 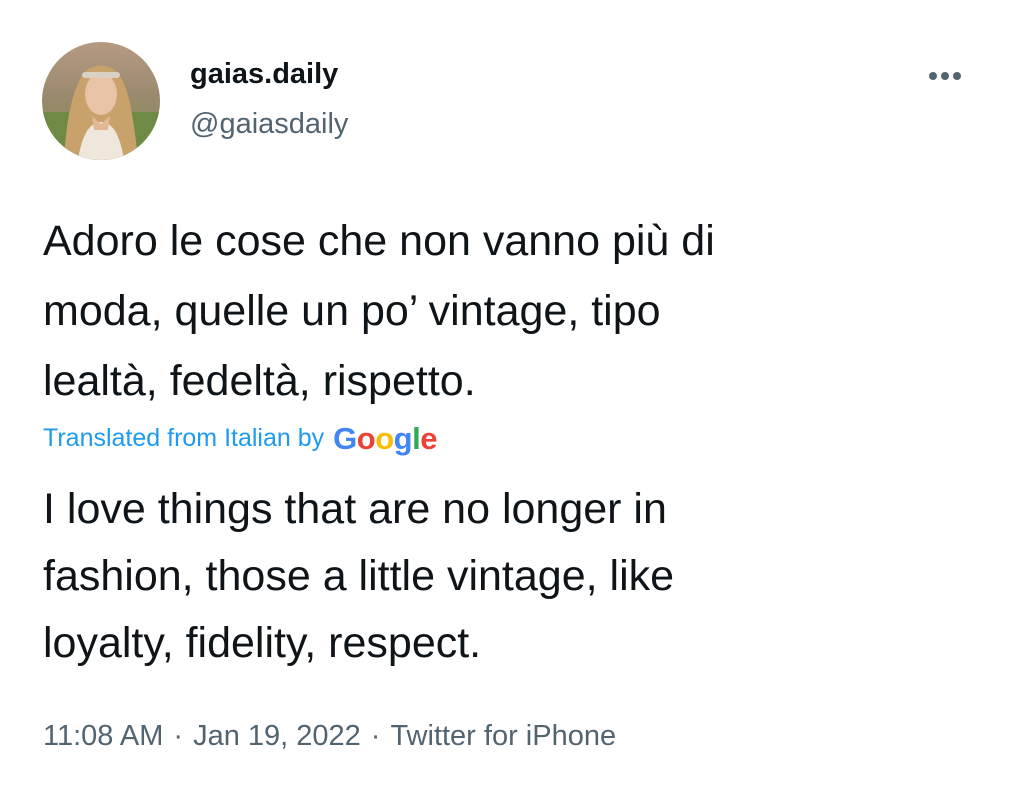 I want to click on tweet-meta: 11:08 AM · Jan 19, 2022 · Twitter for iPhone, so click(x=329, y=736).